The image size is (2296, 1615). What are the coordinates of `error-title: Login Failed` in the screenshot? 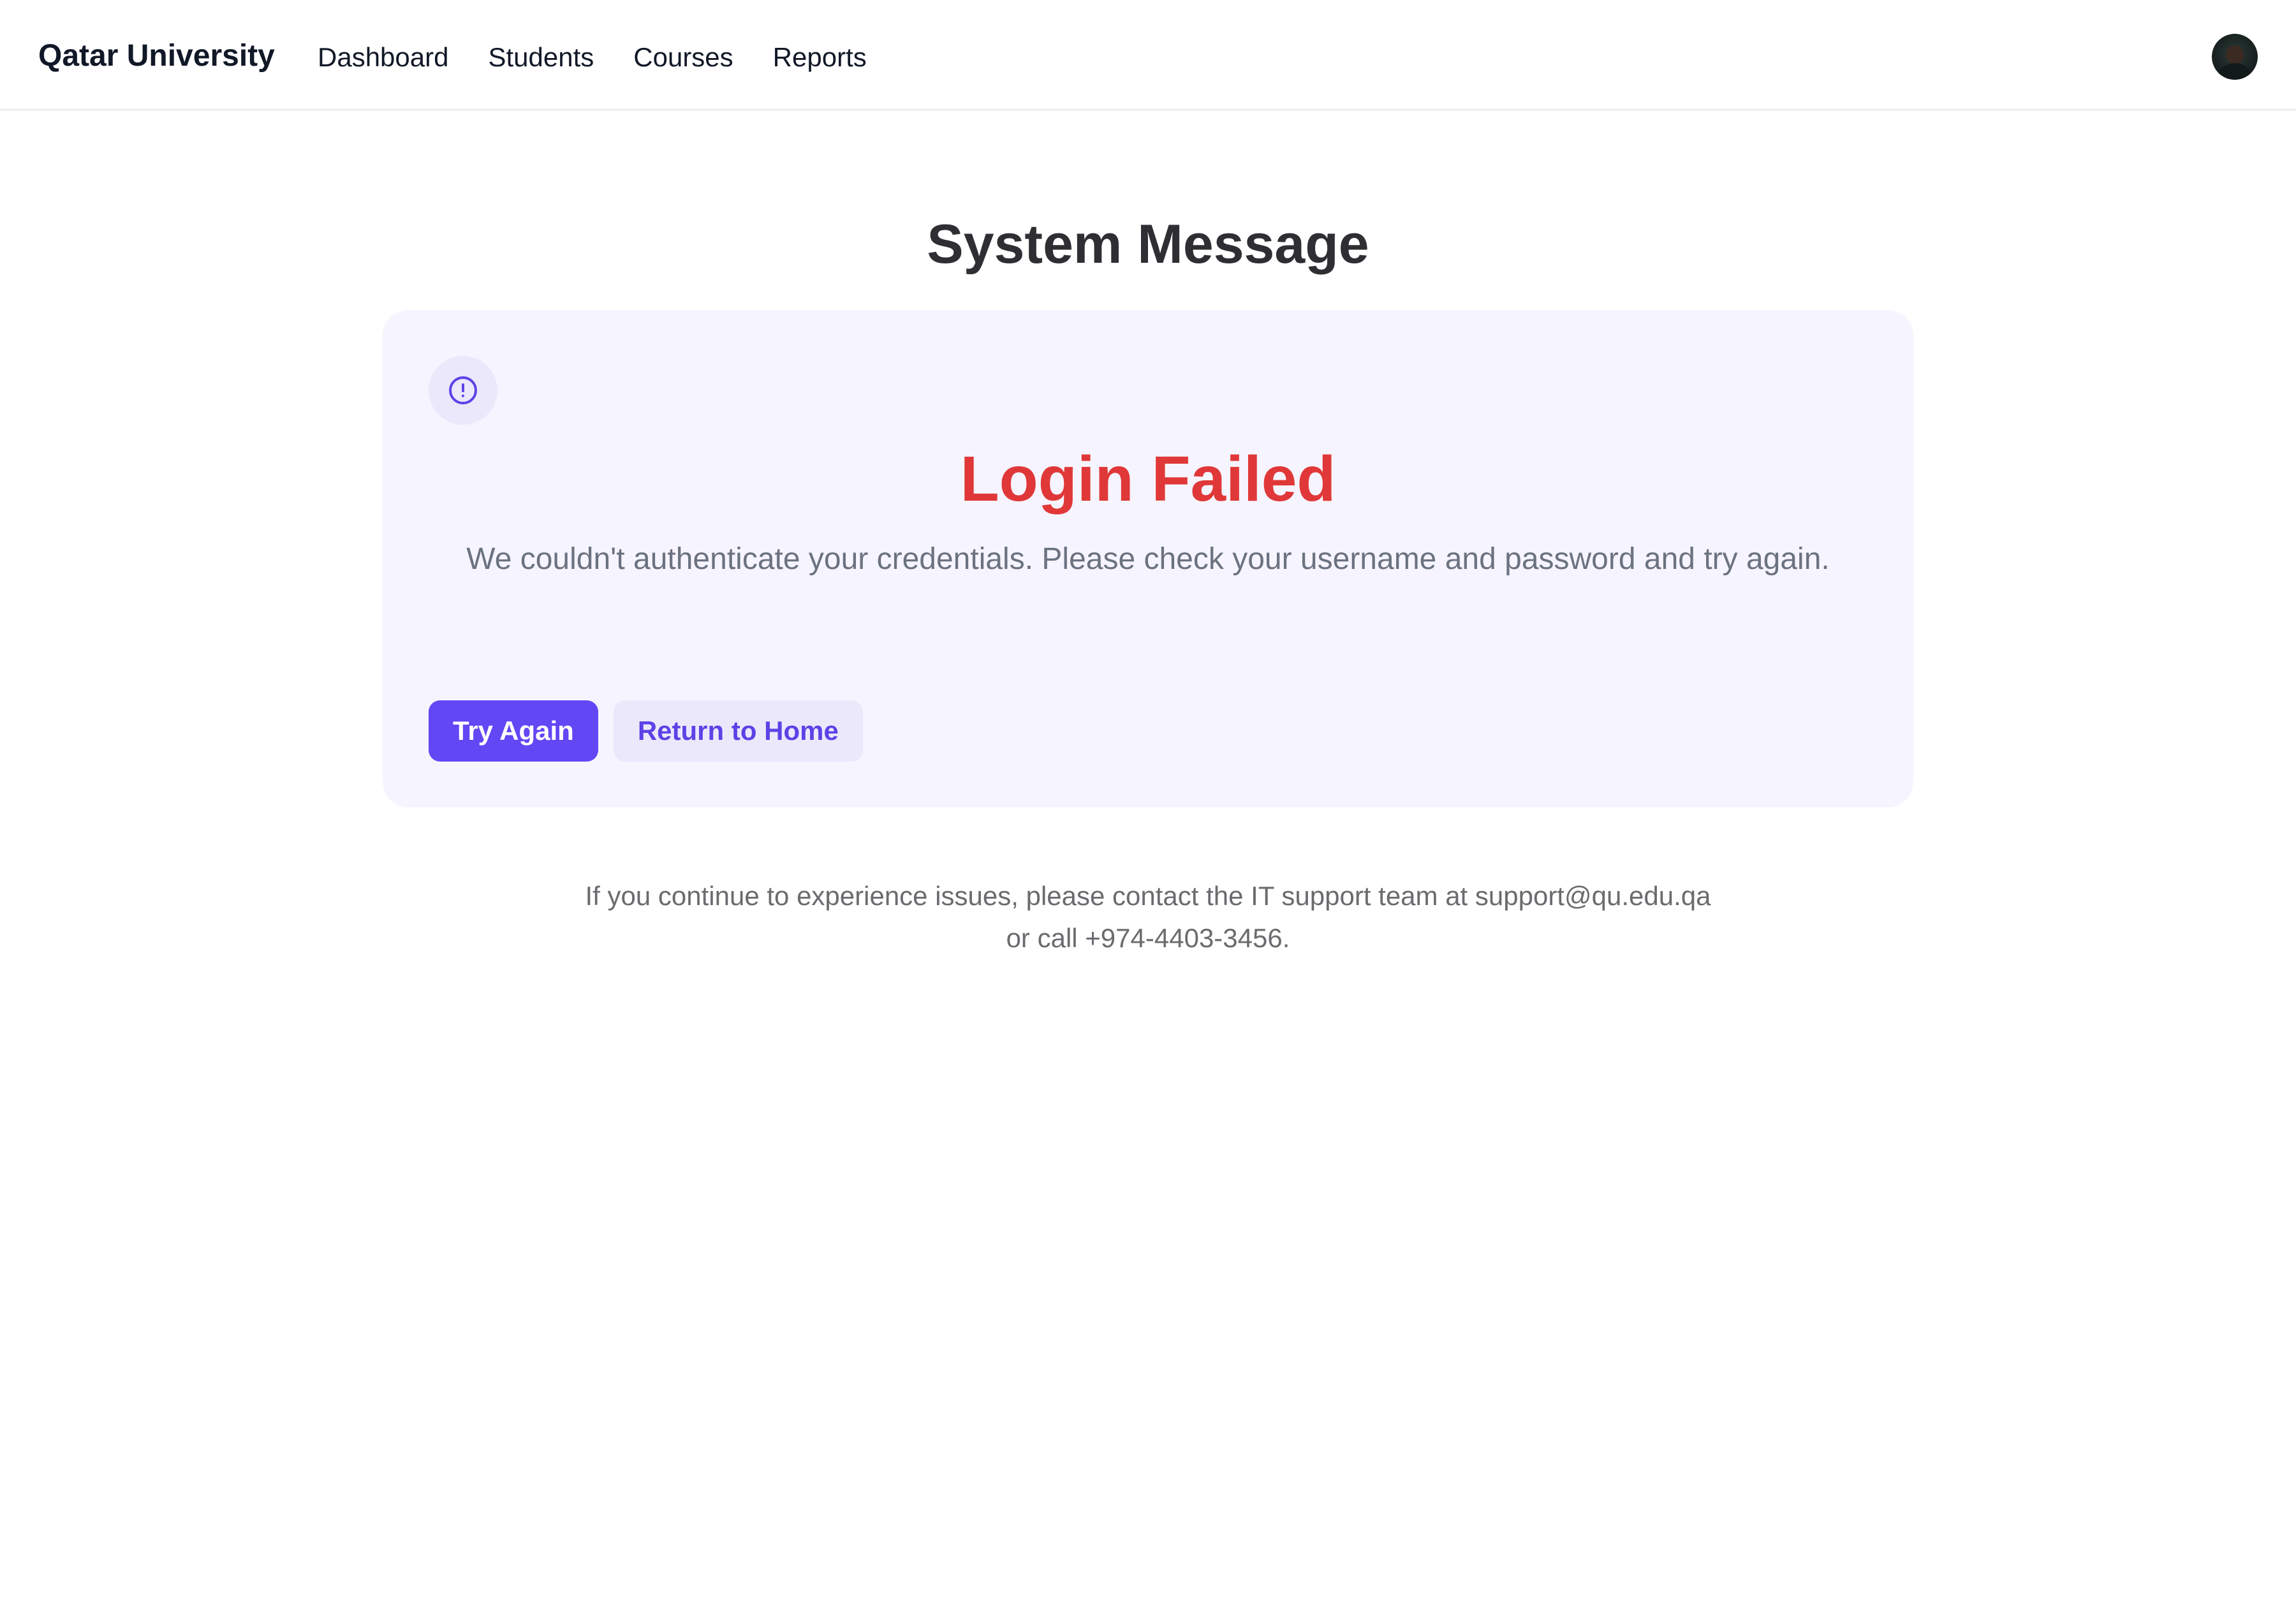 It's located at (1148, 479).